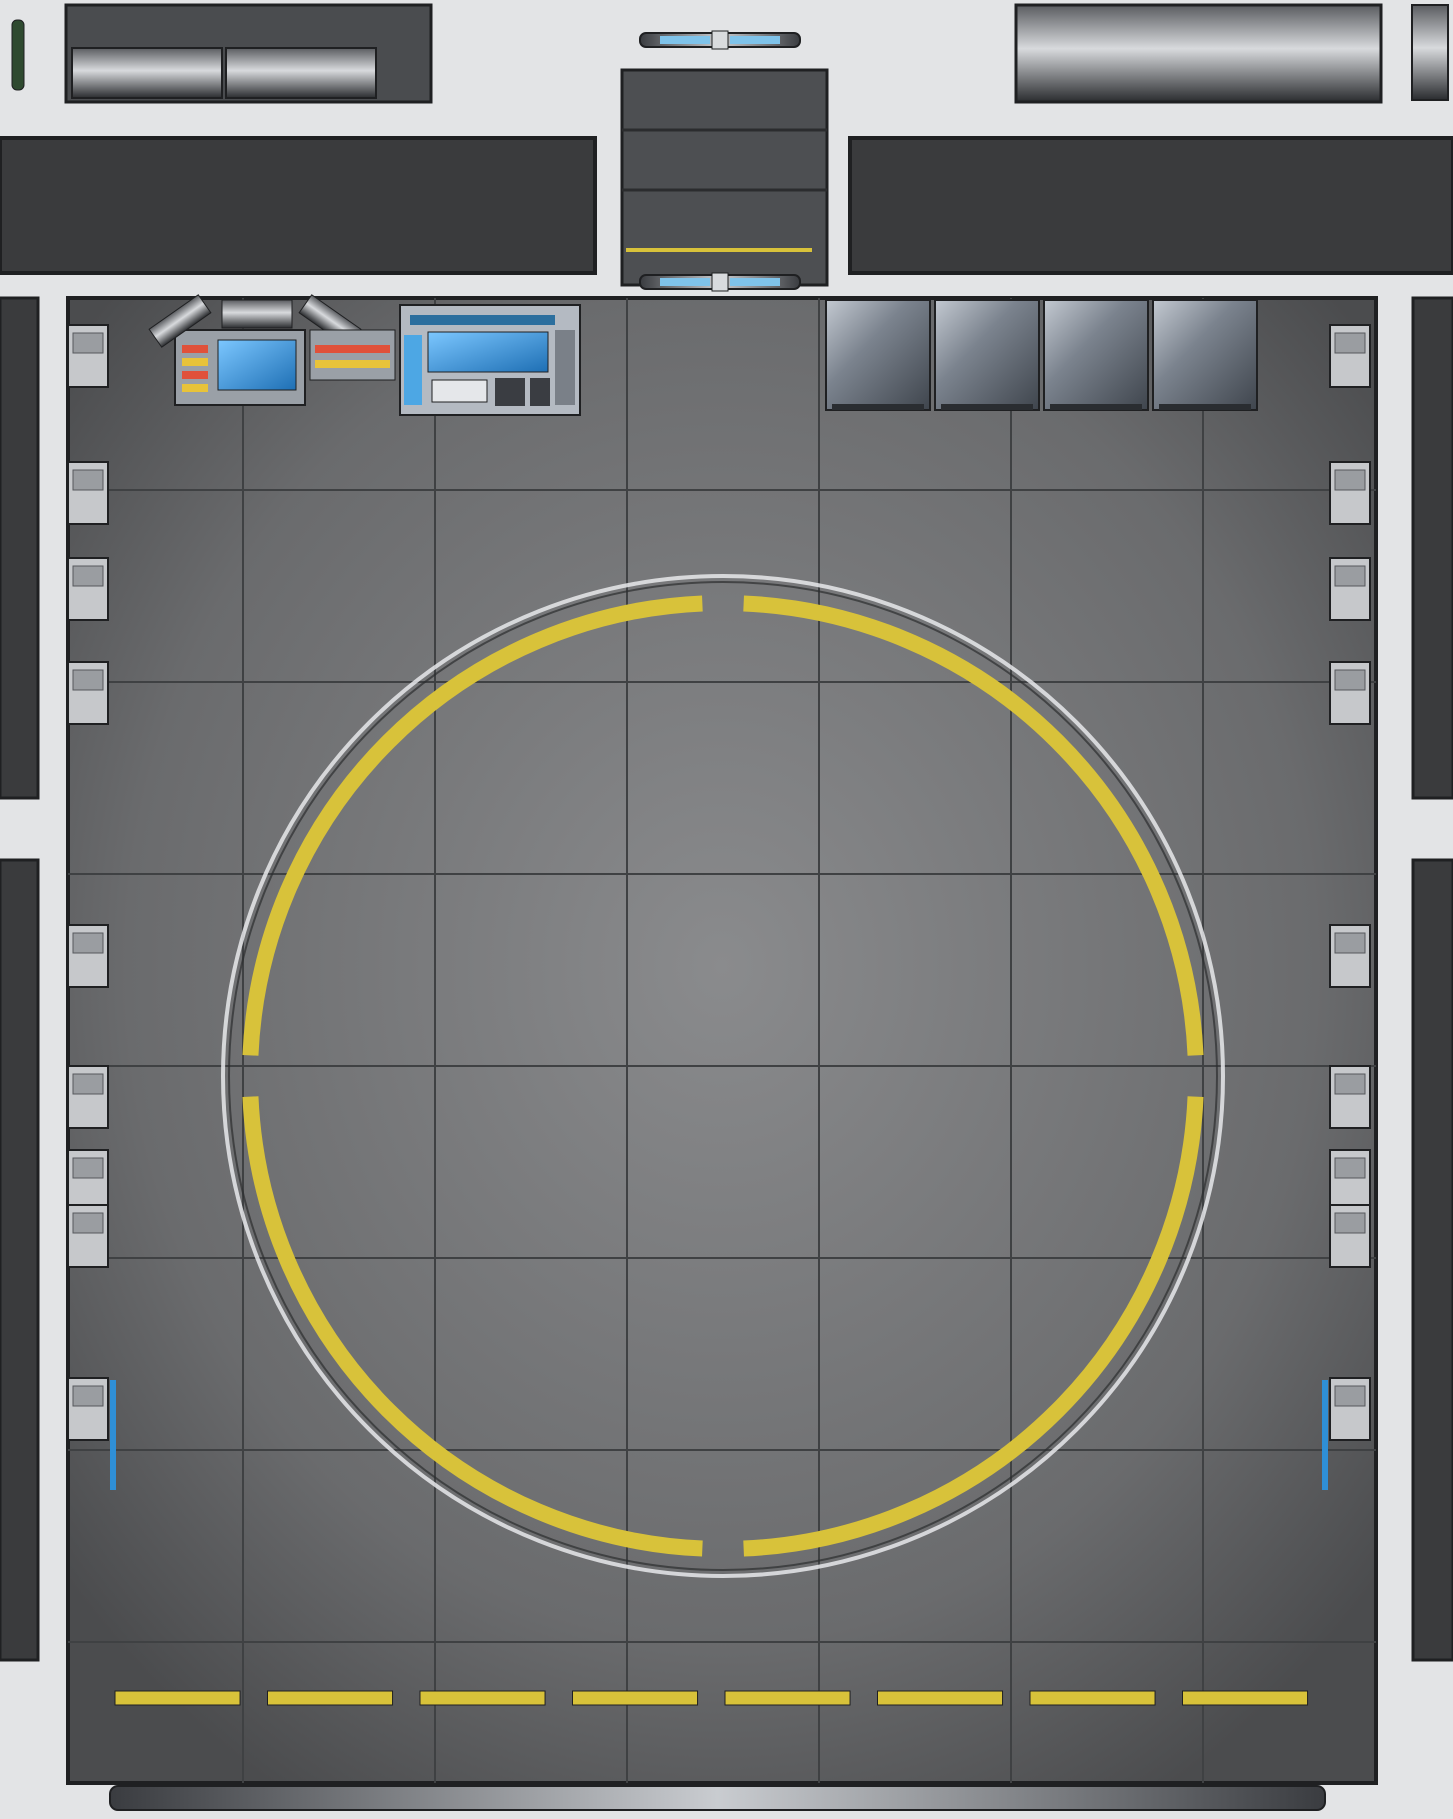 This screenshot has height=1819, width=1453. Describe the element at coordinates (1430, 52) in the screenshot. I see `upper-far-right-panel` at that location.